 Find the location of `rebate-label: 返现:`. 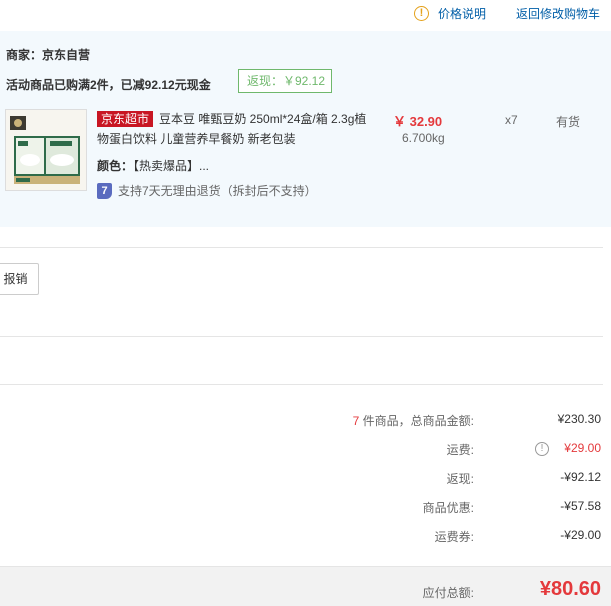

rebate-label: 返现: is located at coordinates (460, 479).